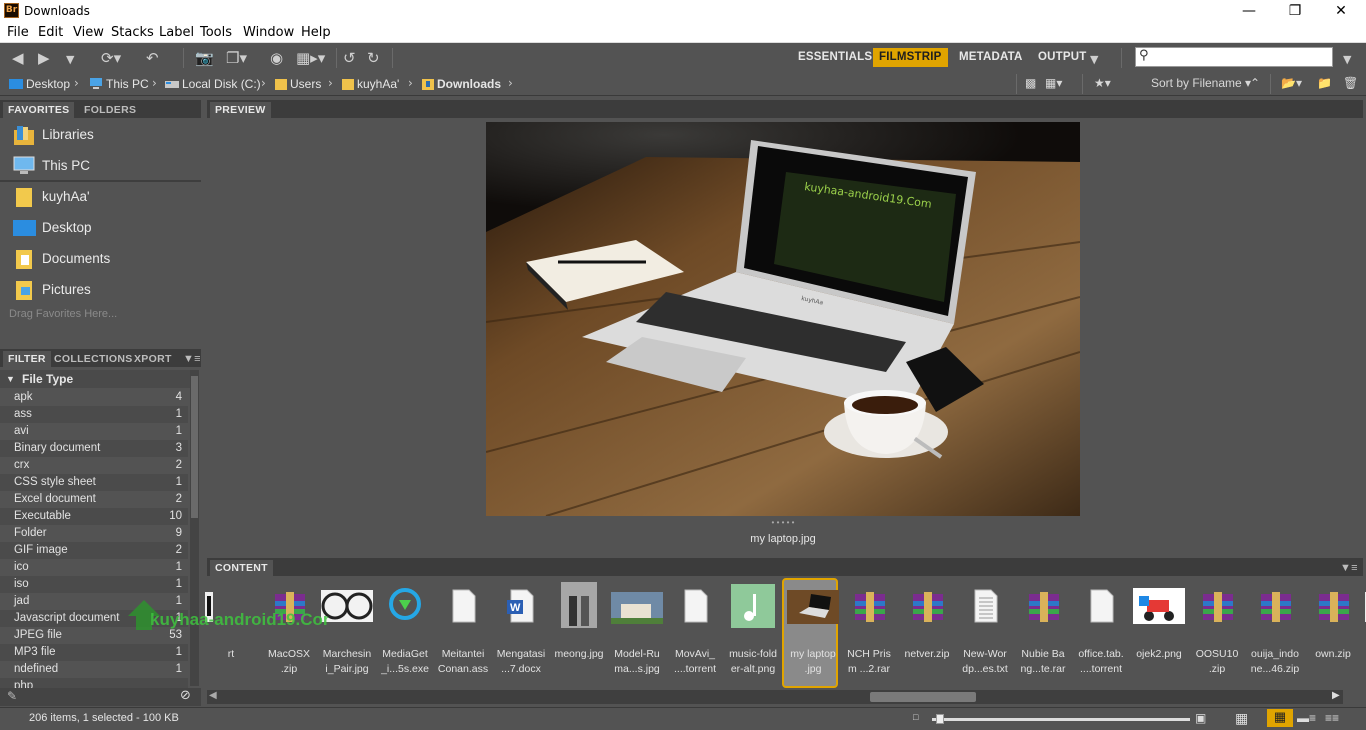  Describe the element at coordinates (1275, 633) in the screenshot. I see `content-item: ouija_indo ne...46.zip` at that location.